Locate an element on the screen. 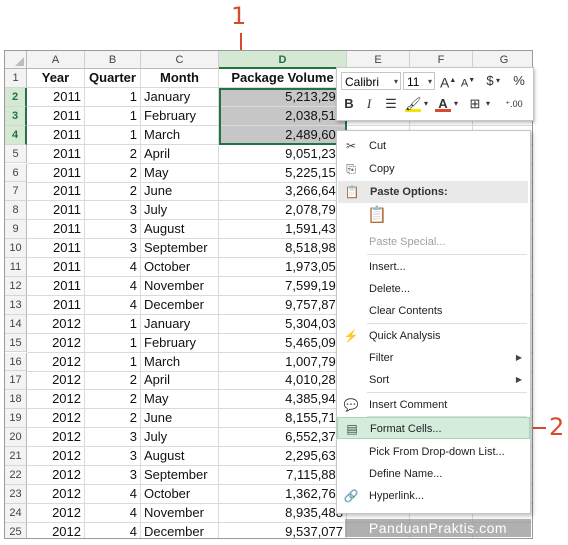  row-header: 18 is located at coordinates (16, 400).